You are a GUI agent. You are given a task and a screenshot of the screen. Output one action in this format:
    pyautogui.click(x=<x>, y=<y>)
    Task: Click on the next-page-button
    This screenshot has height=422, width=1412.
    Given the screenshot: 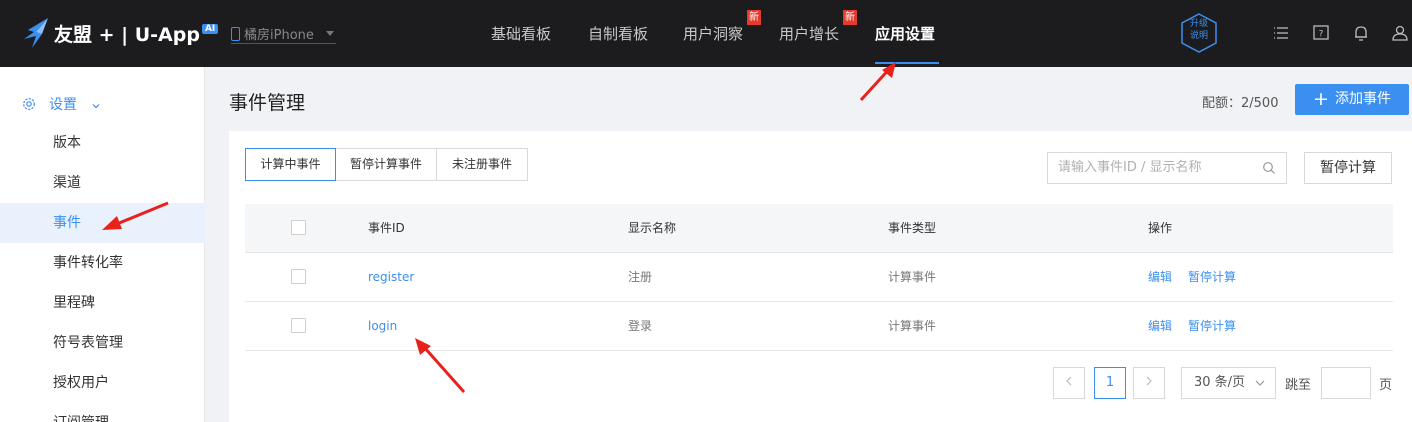 What is the action you would take?
    pyautogui.click(x=1149, y=383)
    